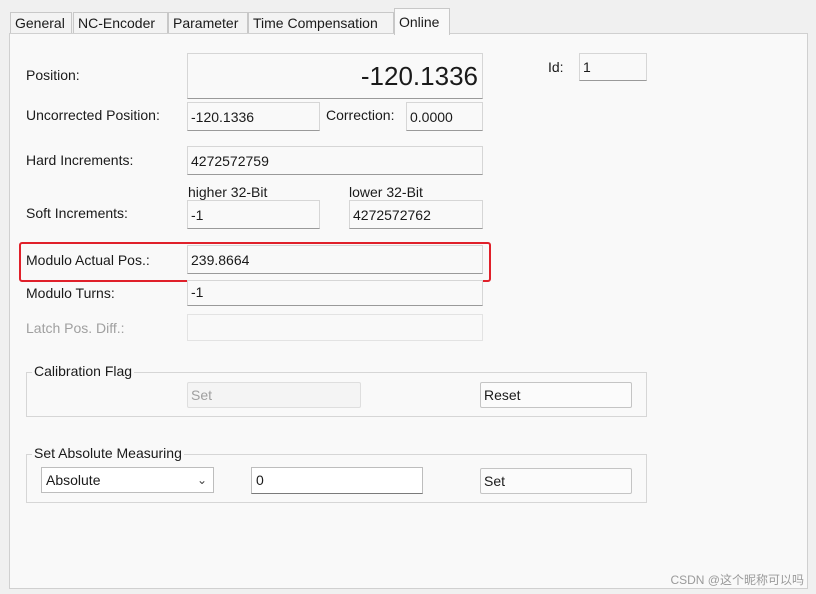 This screenshot has height=594, width=816. I want to click on absolute-value-input: 0, so click(337, 480).